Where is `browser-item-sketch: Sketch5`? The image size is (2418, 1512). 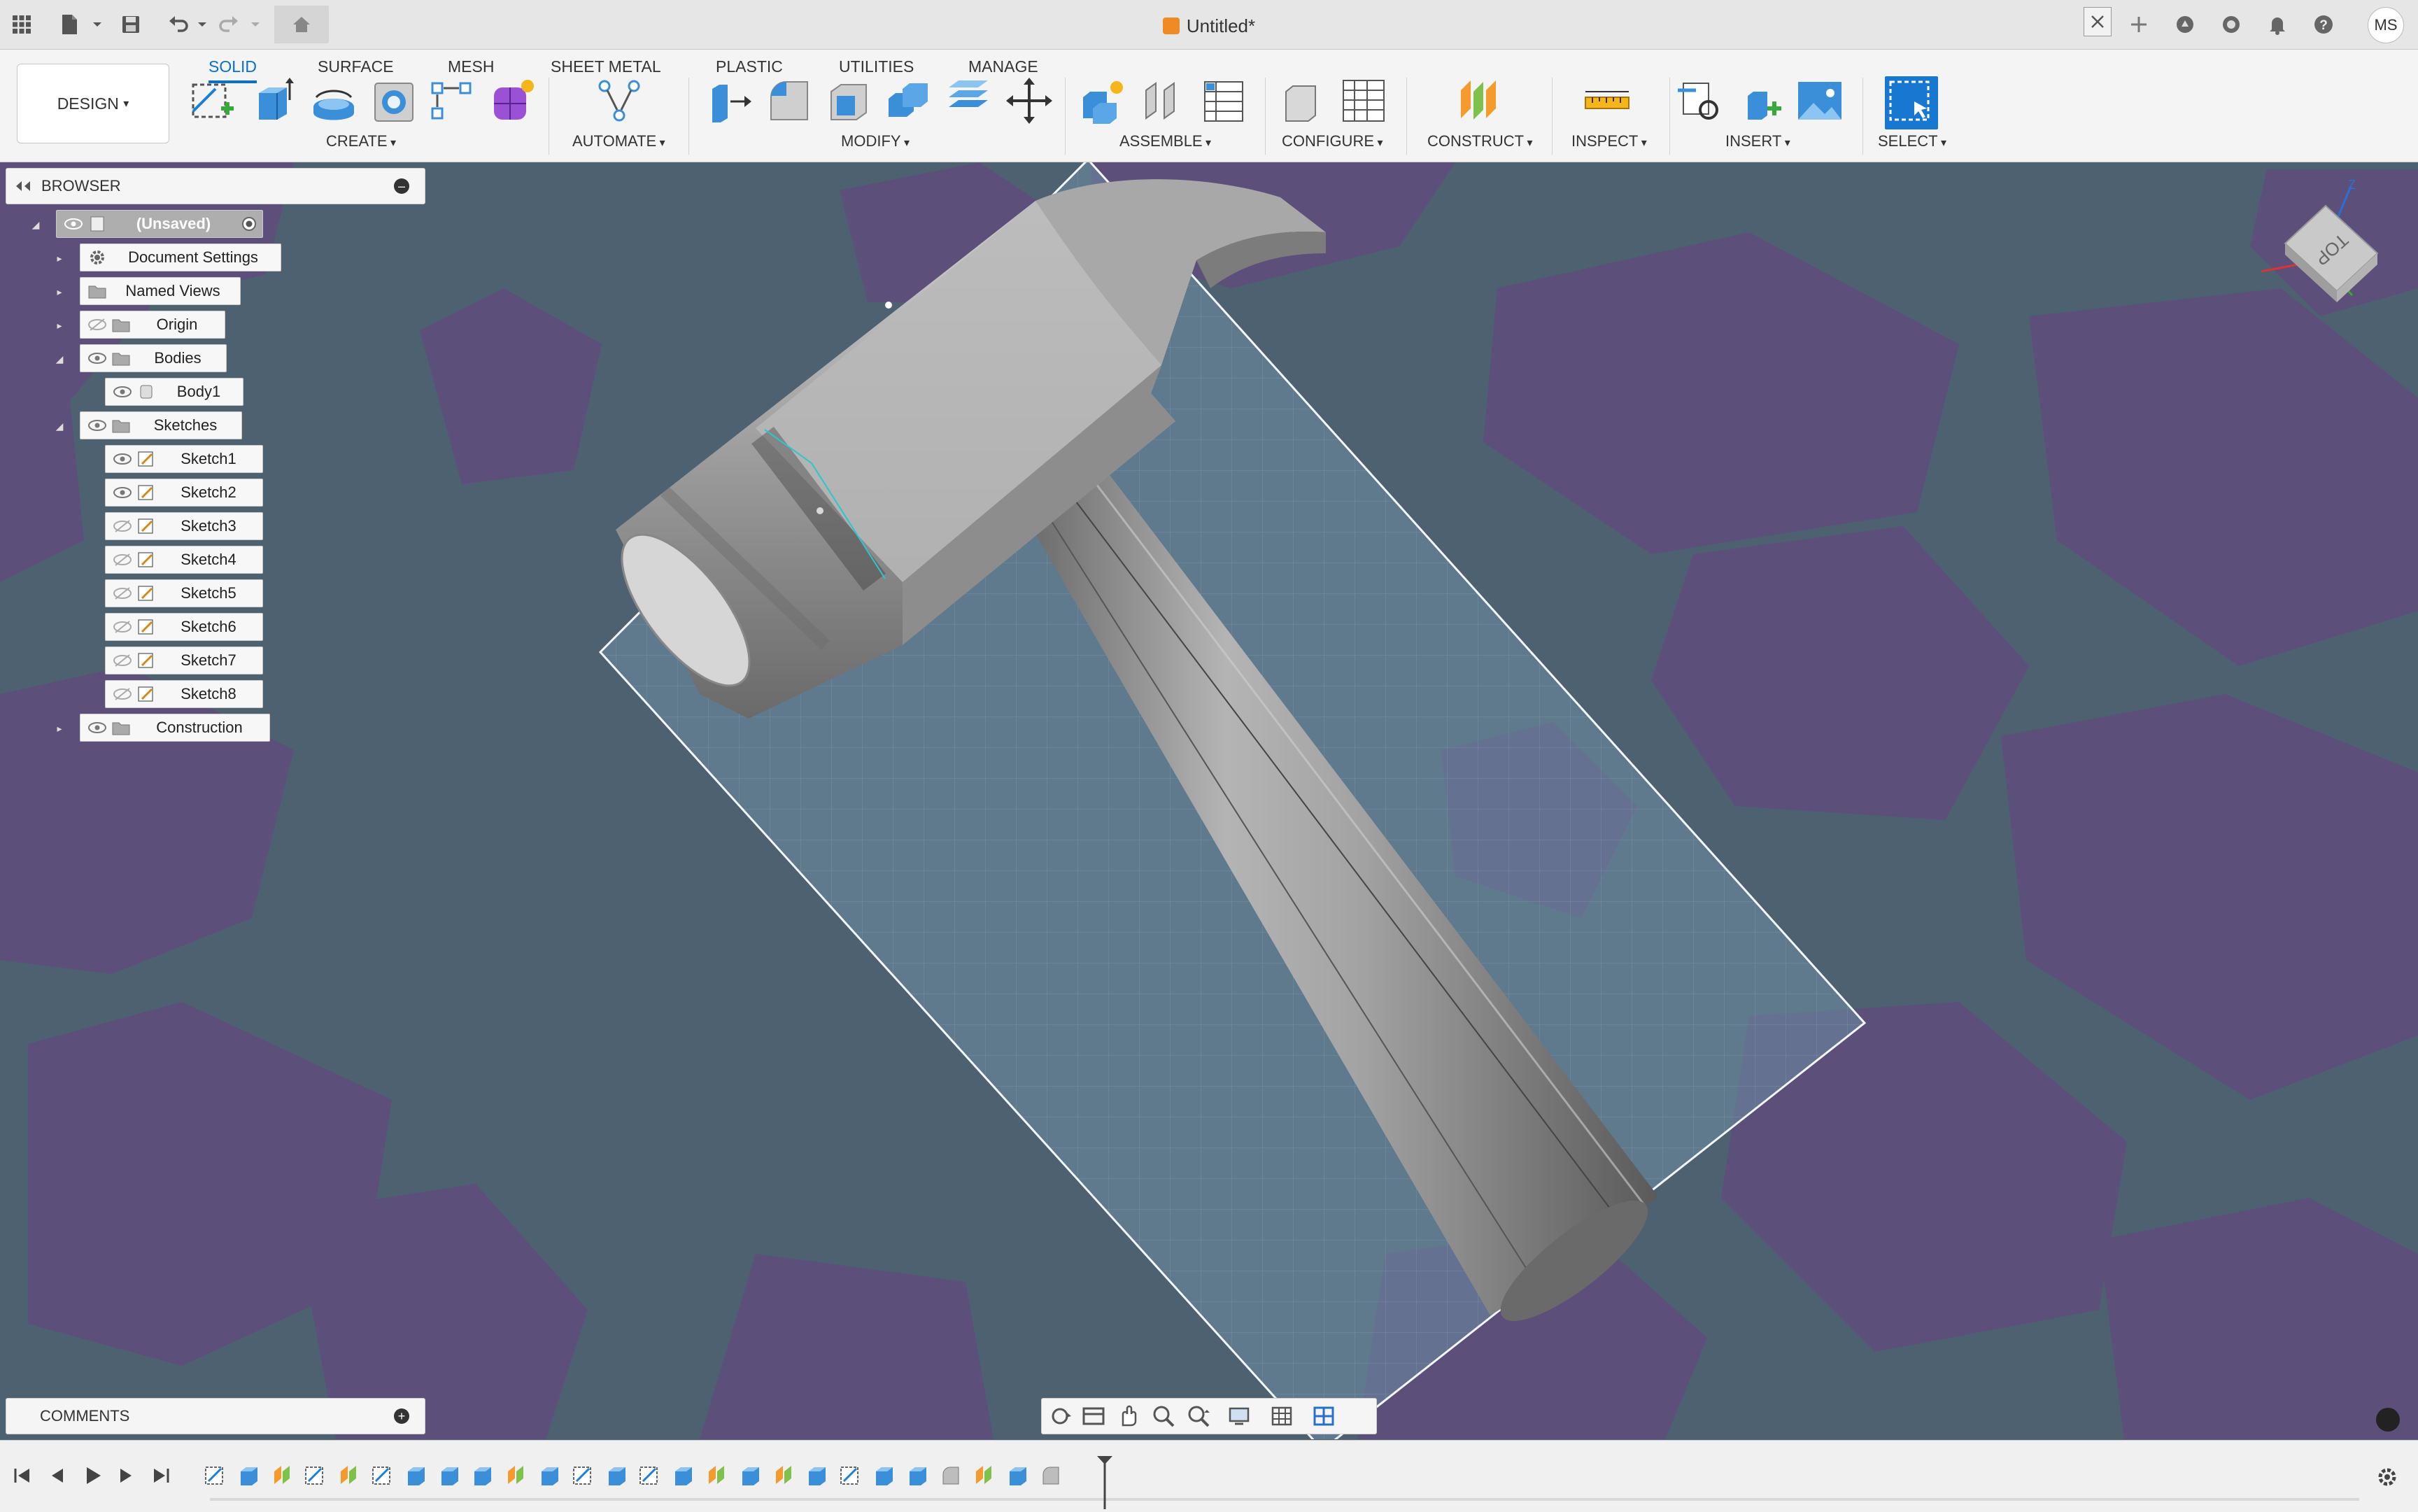 browser-item-sketch: Sketch5 is located at coordinates (184, 593).